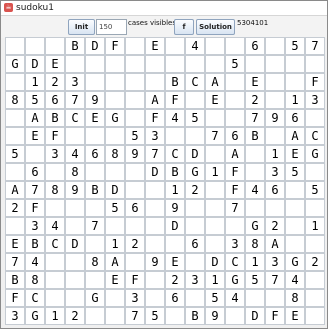 Image resolution: width=328 pixels, height=329 pixels. I want to click on init-button: Init, so click(81, 27).